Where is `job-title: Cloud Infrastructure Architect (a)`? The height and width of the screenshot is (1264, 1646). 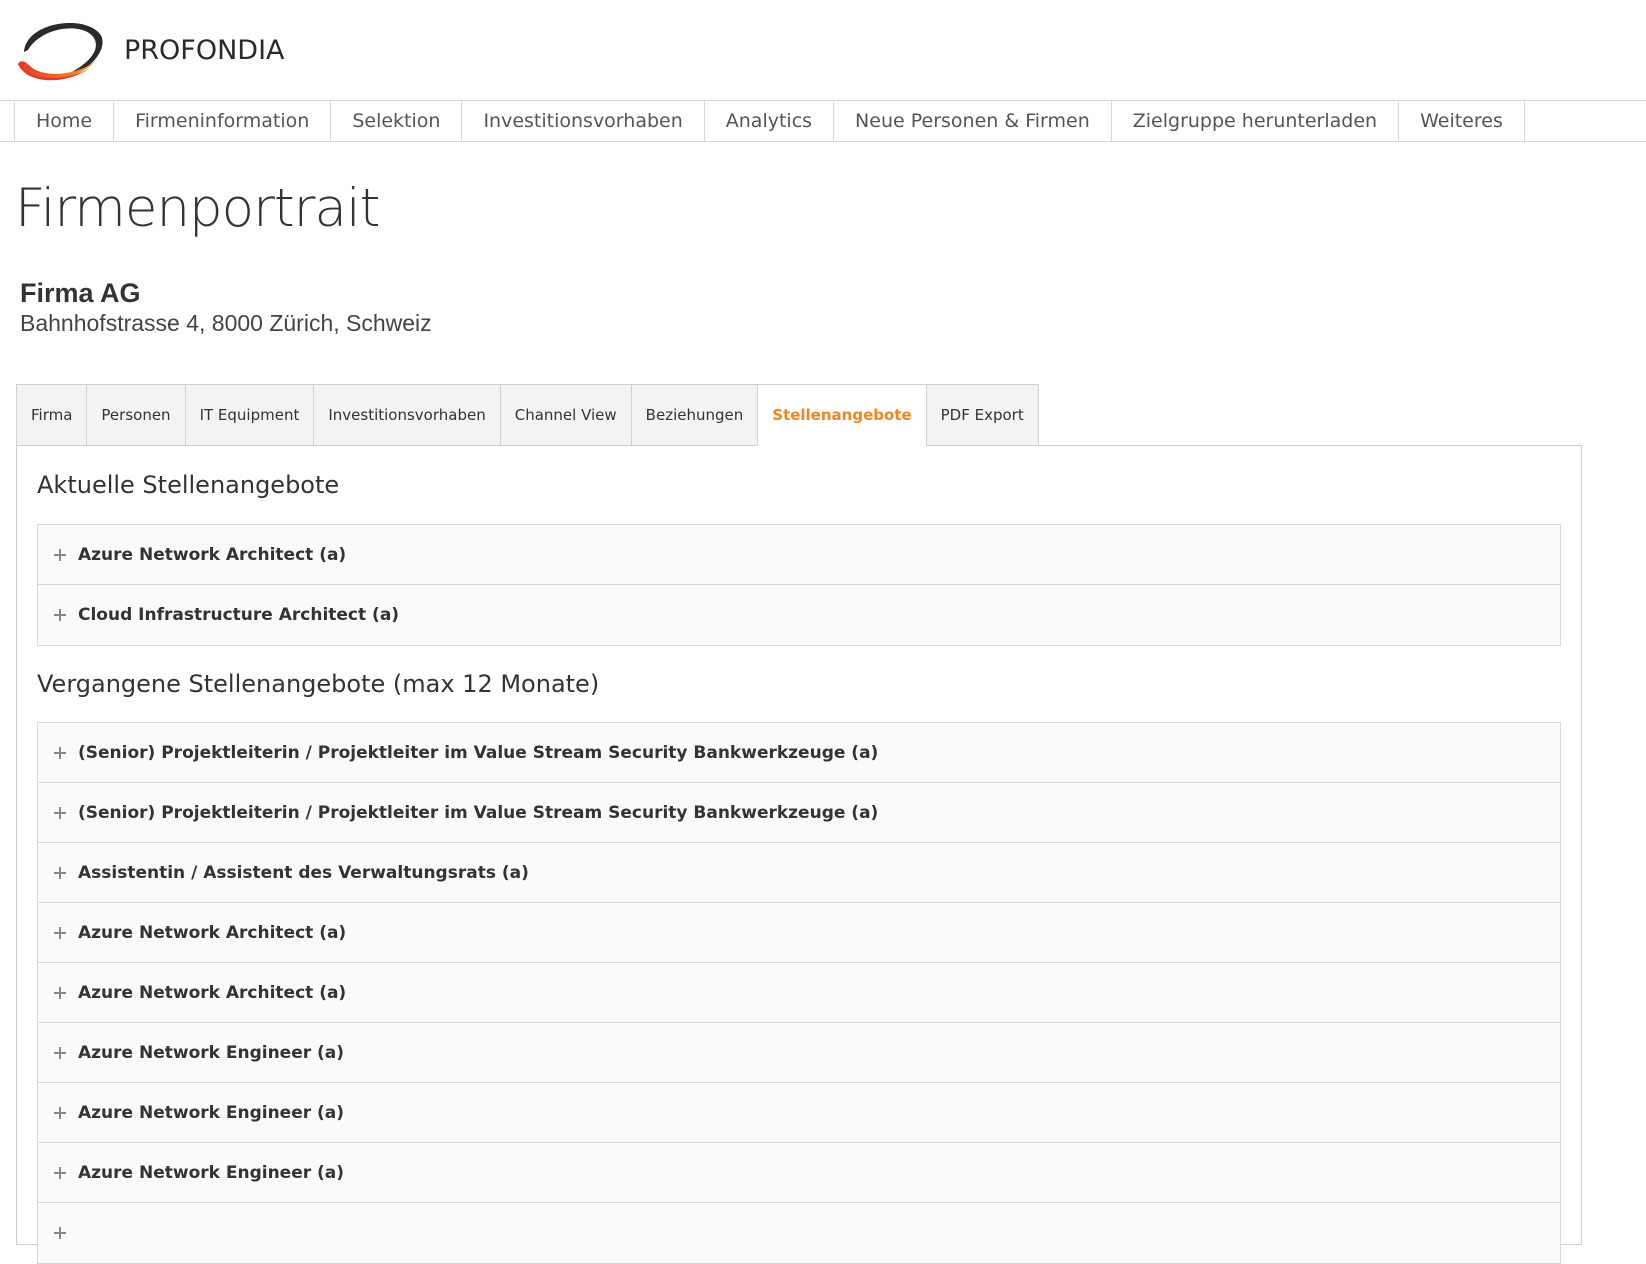 job-title: Cloud Infrastructure Architect (a) is located at coordinates (239, 615).